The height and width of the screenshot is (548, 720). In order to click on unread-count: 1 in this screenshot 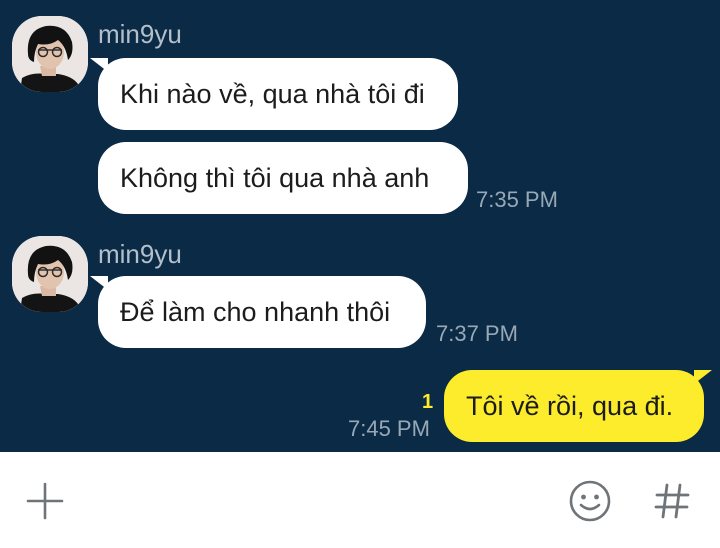, I will do `click(428, 402)`.